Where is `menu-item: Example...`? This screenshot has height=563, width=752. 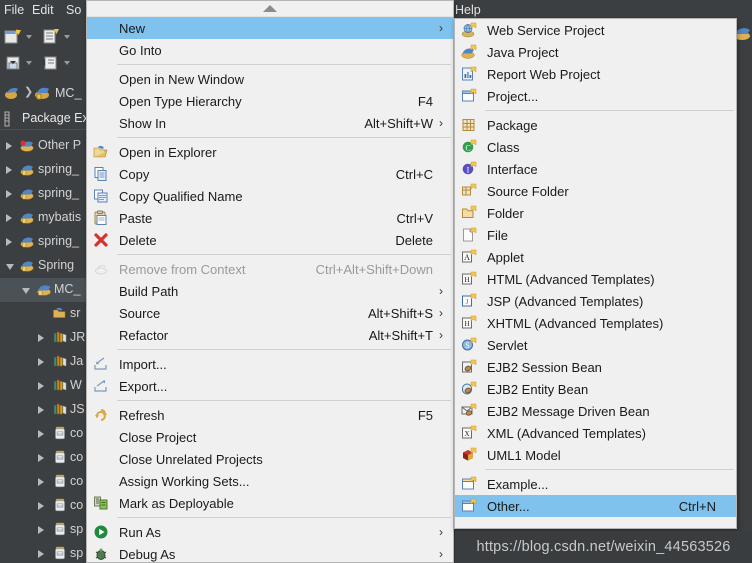 menu-item: Example... is located at coordinates (595, 484).